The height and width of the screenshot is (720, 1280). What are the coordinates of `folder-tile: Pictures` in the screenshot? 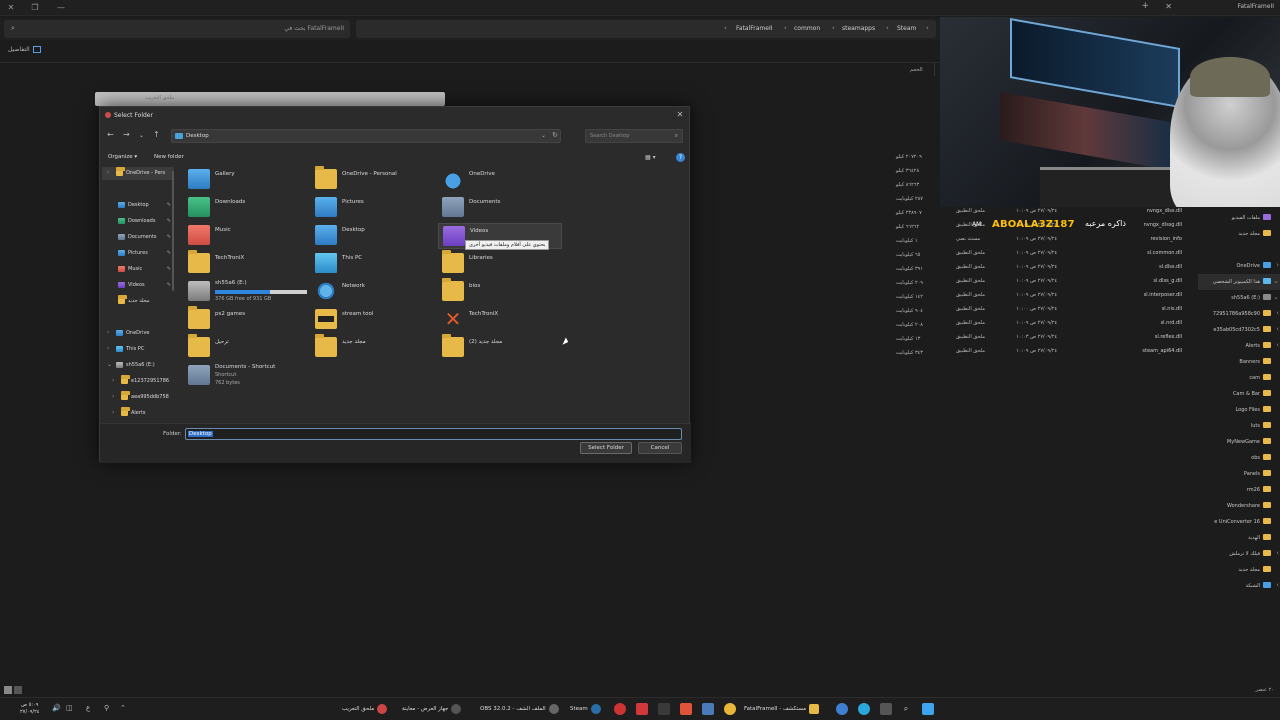 It's located at (373, 208).